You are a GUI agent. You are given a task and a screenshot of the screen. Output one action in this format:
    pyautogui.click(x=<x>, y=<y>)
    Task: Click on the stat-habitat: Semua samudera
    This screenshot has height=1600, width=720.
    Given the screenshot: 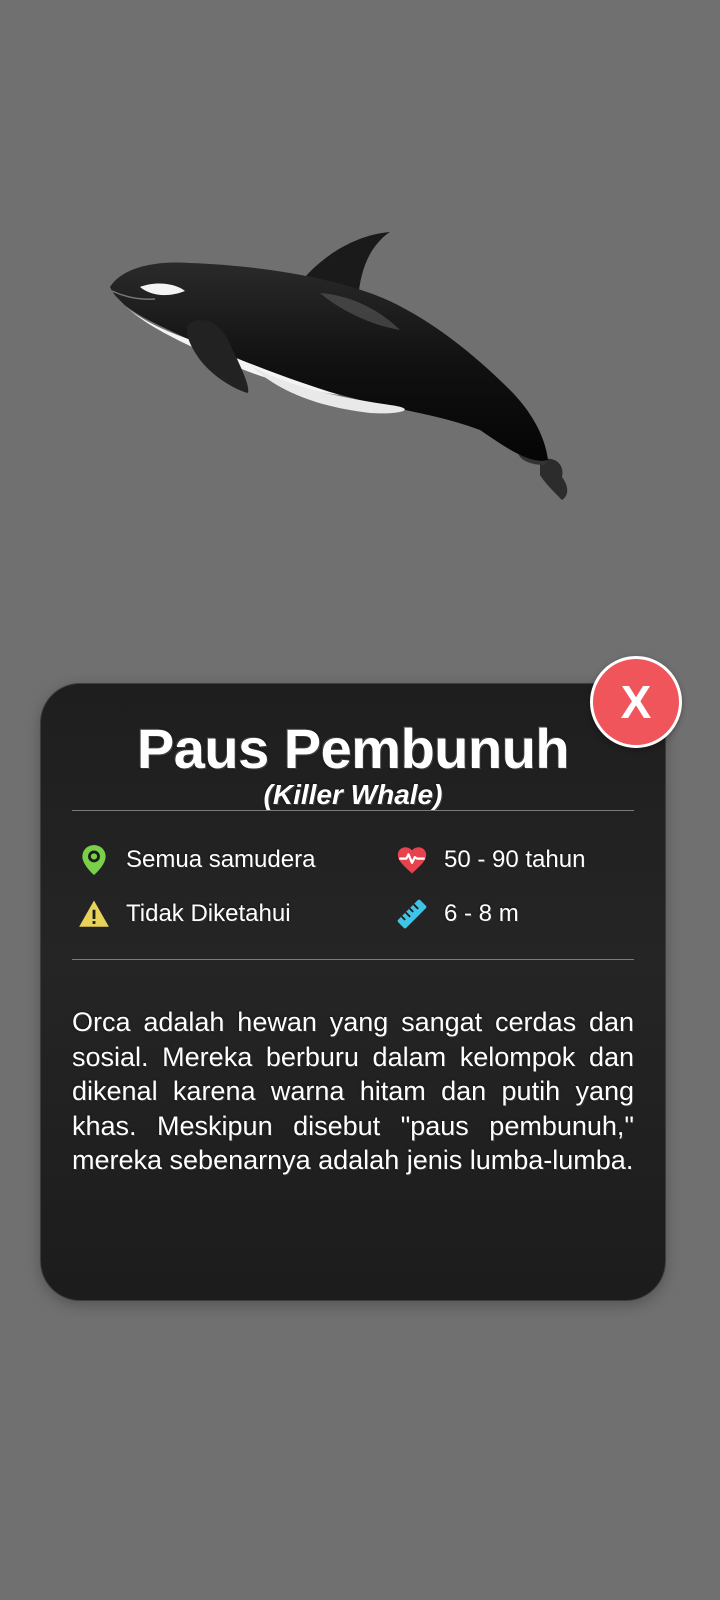 What is the action you would take?
    pyautogui.click(x=195, y=860)
    